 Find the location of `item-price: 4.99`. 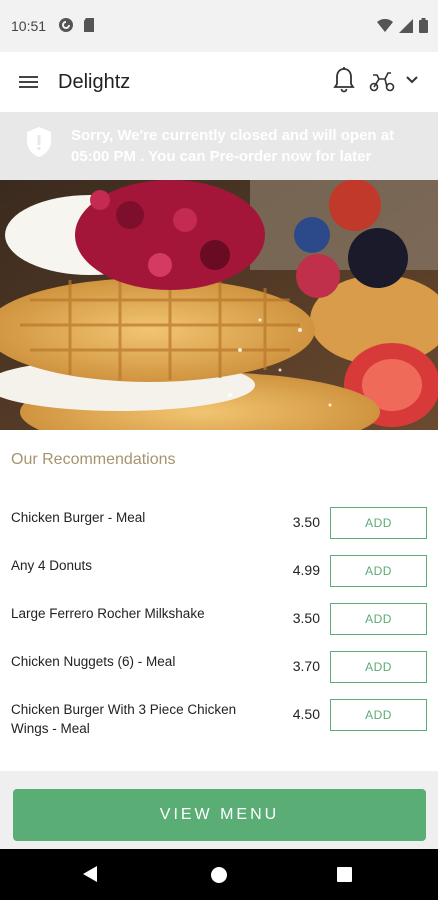

item-price: 4.99 is located at coordinates (306, 570).